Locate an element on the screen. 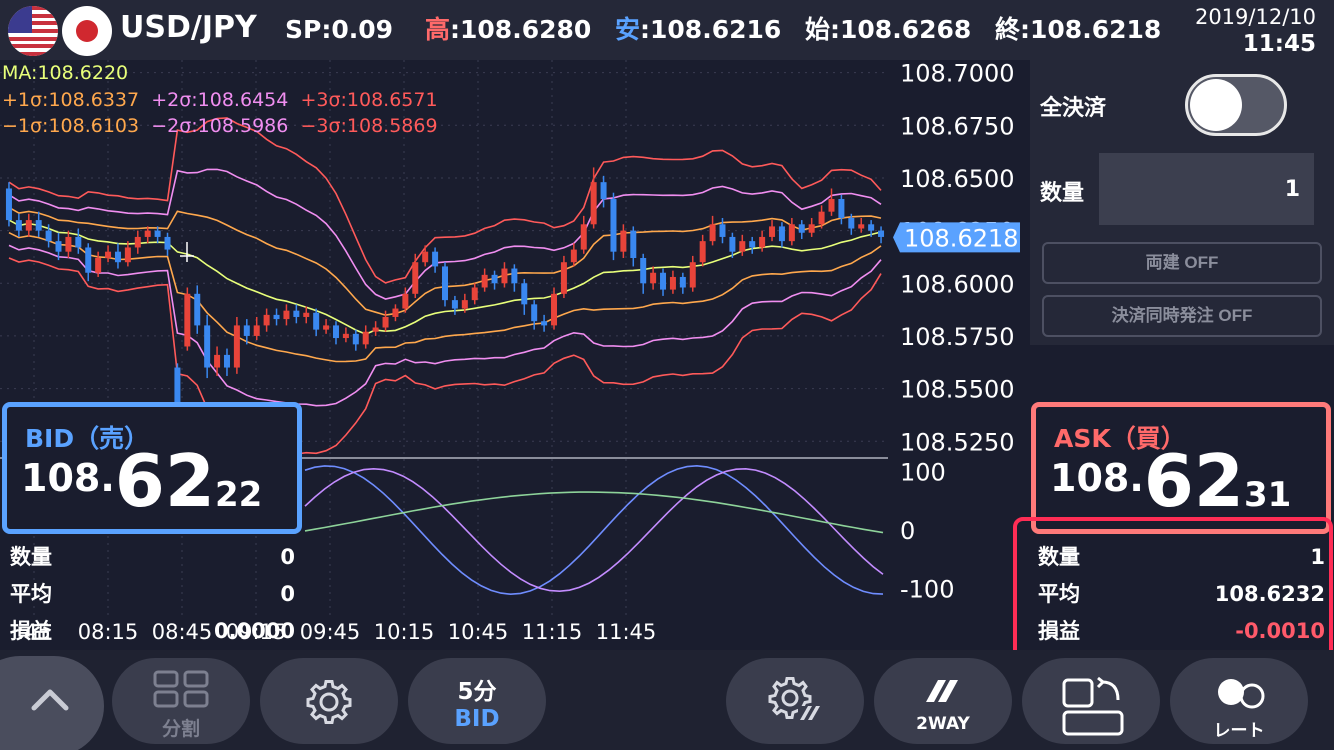 Image resolution: width=1334 pixels, height=750 pixels. rotate-layout-button is located at coordinates (1091, 701).